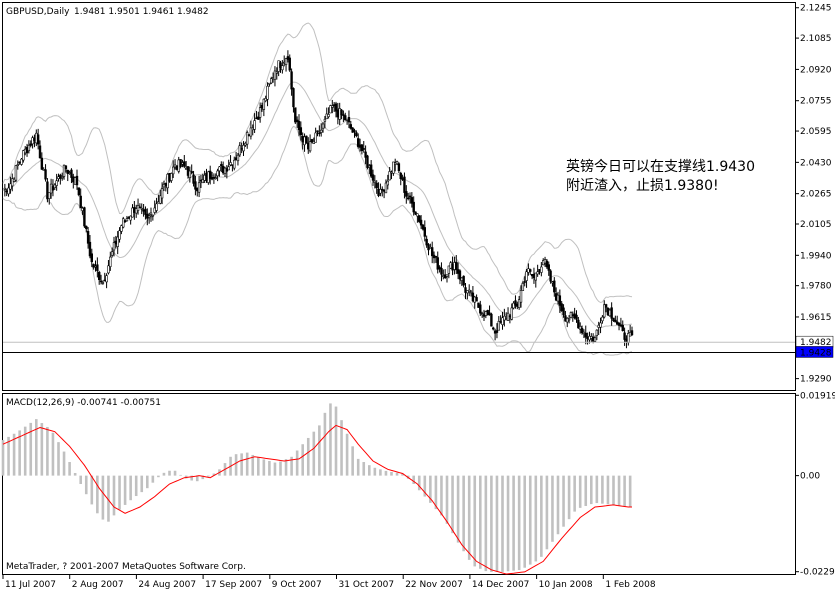 The image size is (835, 592). What do you see at coordinates (810, 477) in the screenshot?
I see `macd-tick-label: 0.00` at bounding box center [810, 477].